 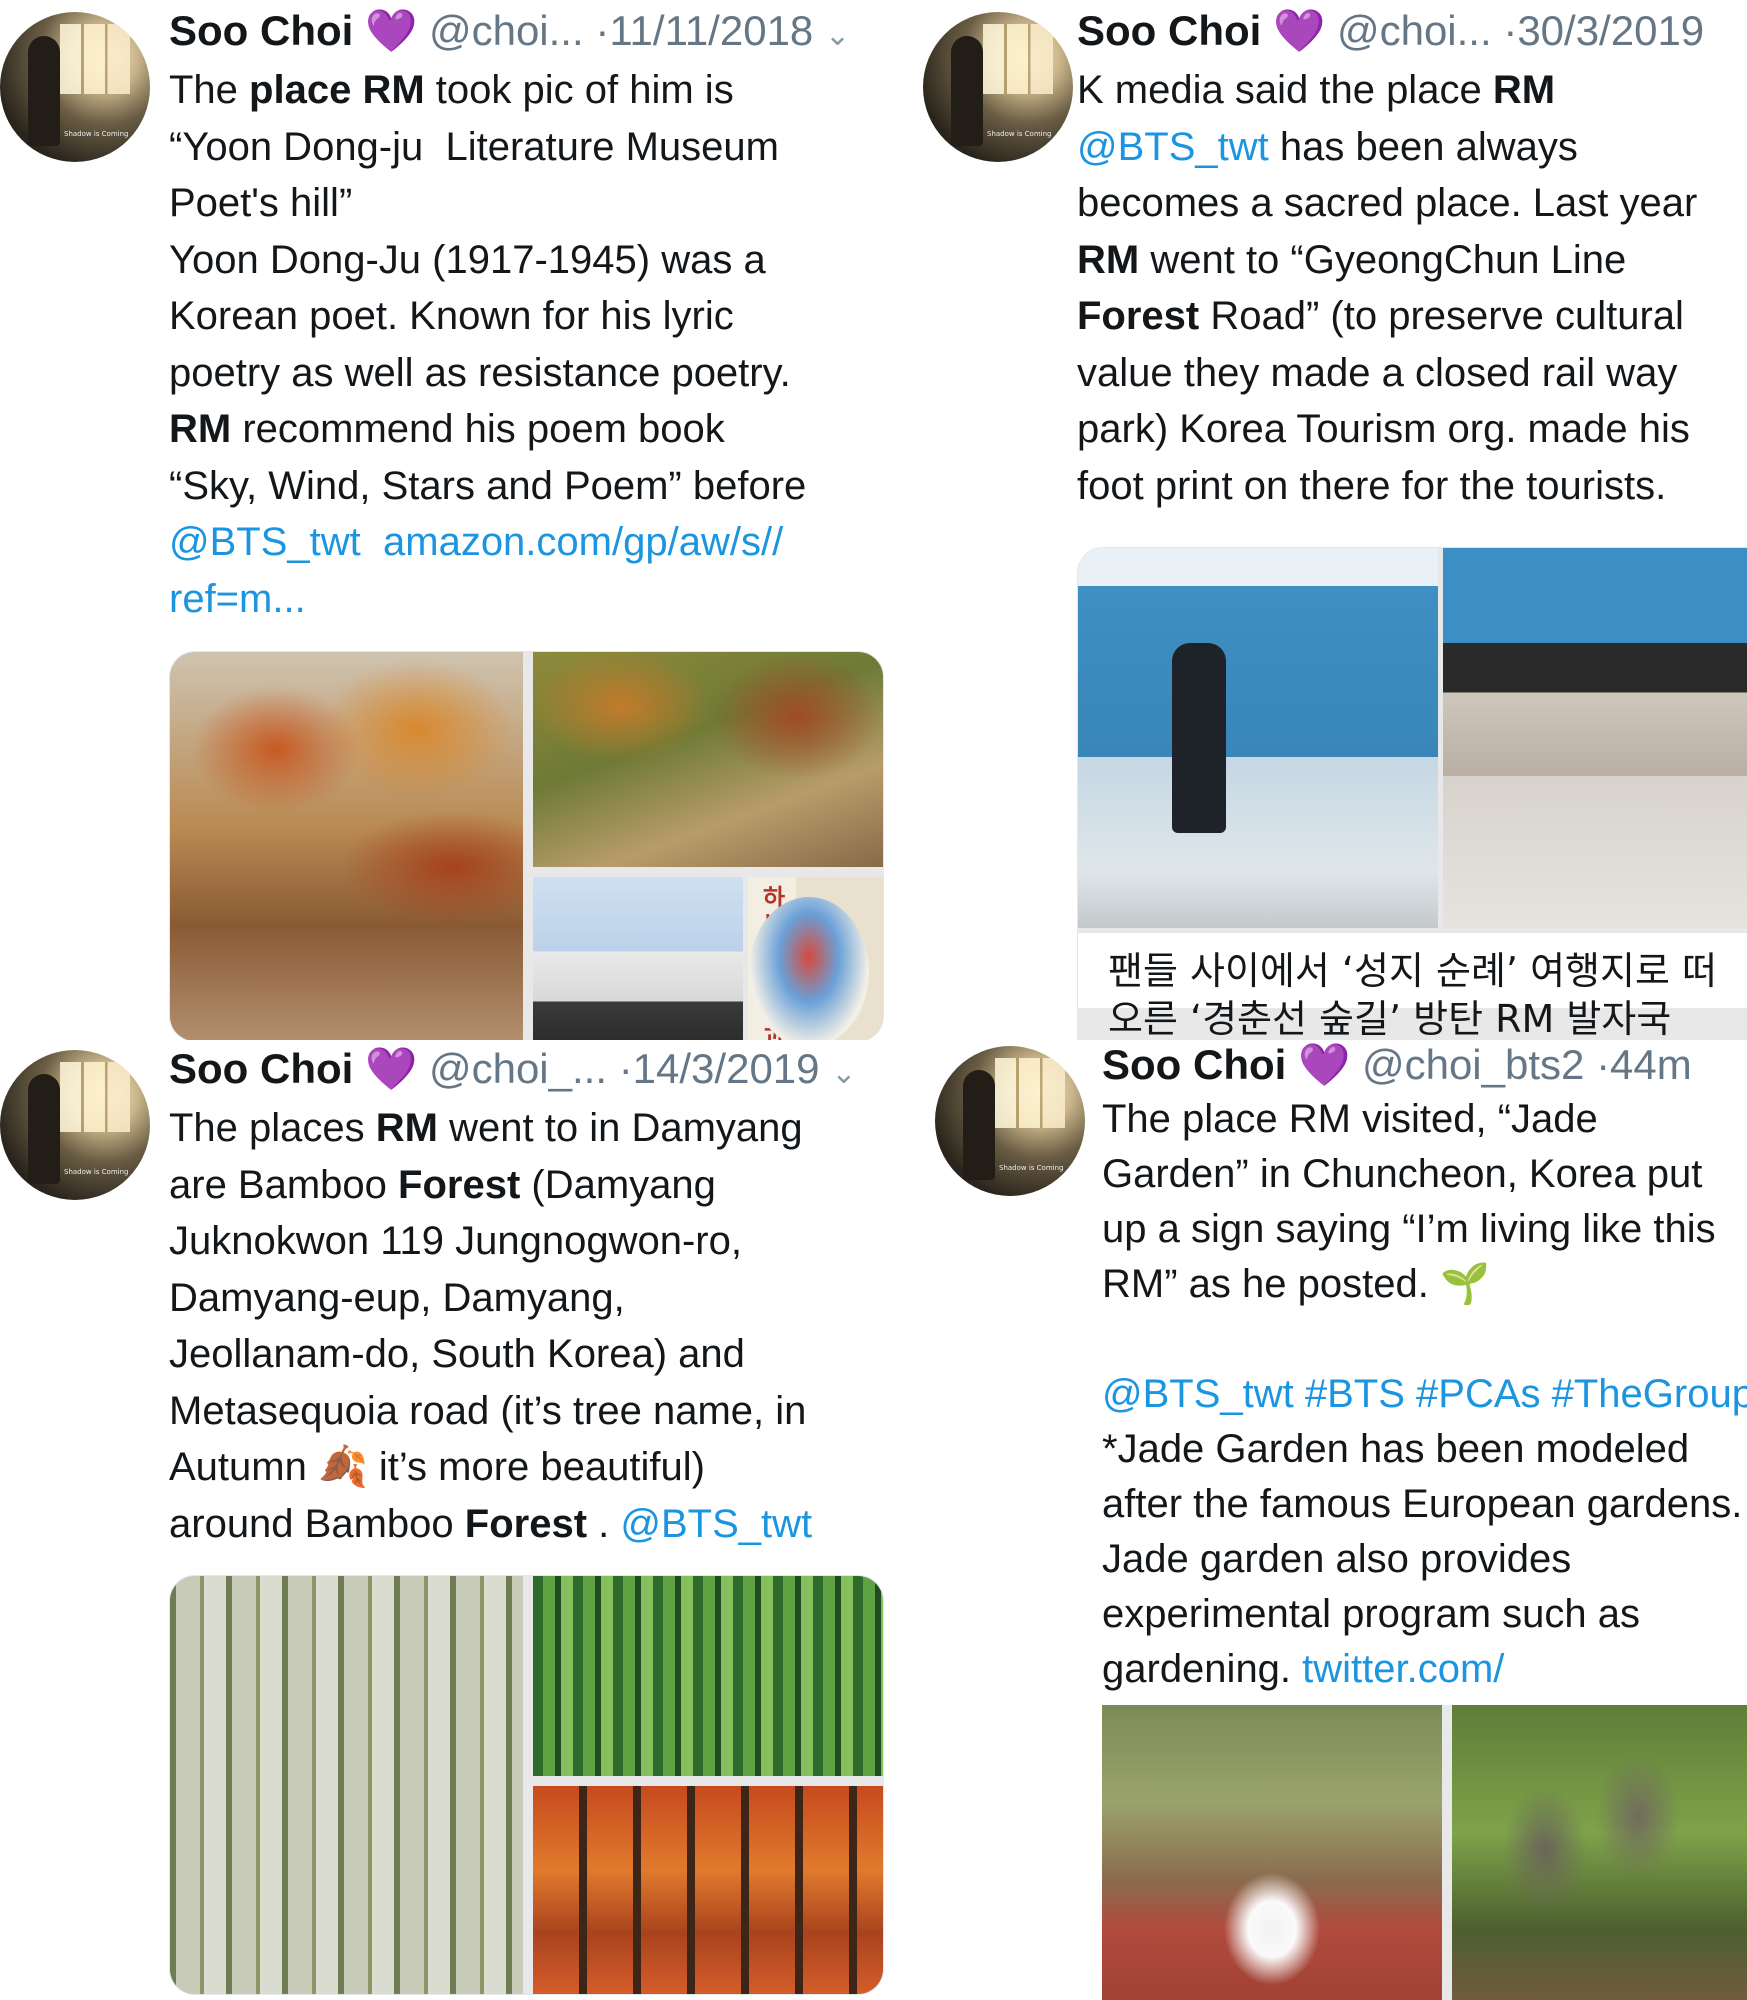 What do you see at coordinates (346, 846) in the screenshot?
I see `autumn-path-photo` at bounding box center [346, 846].